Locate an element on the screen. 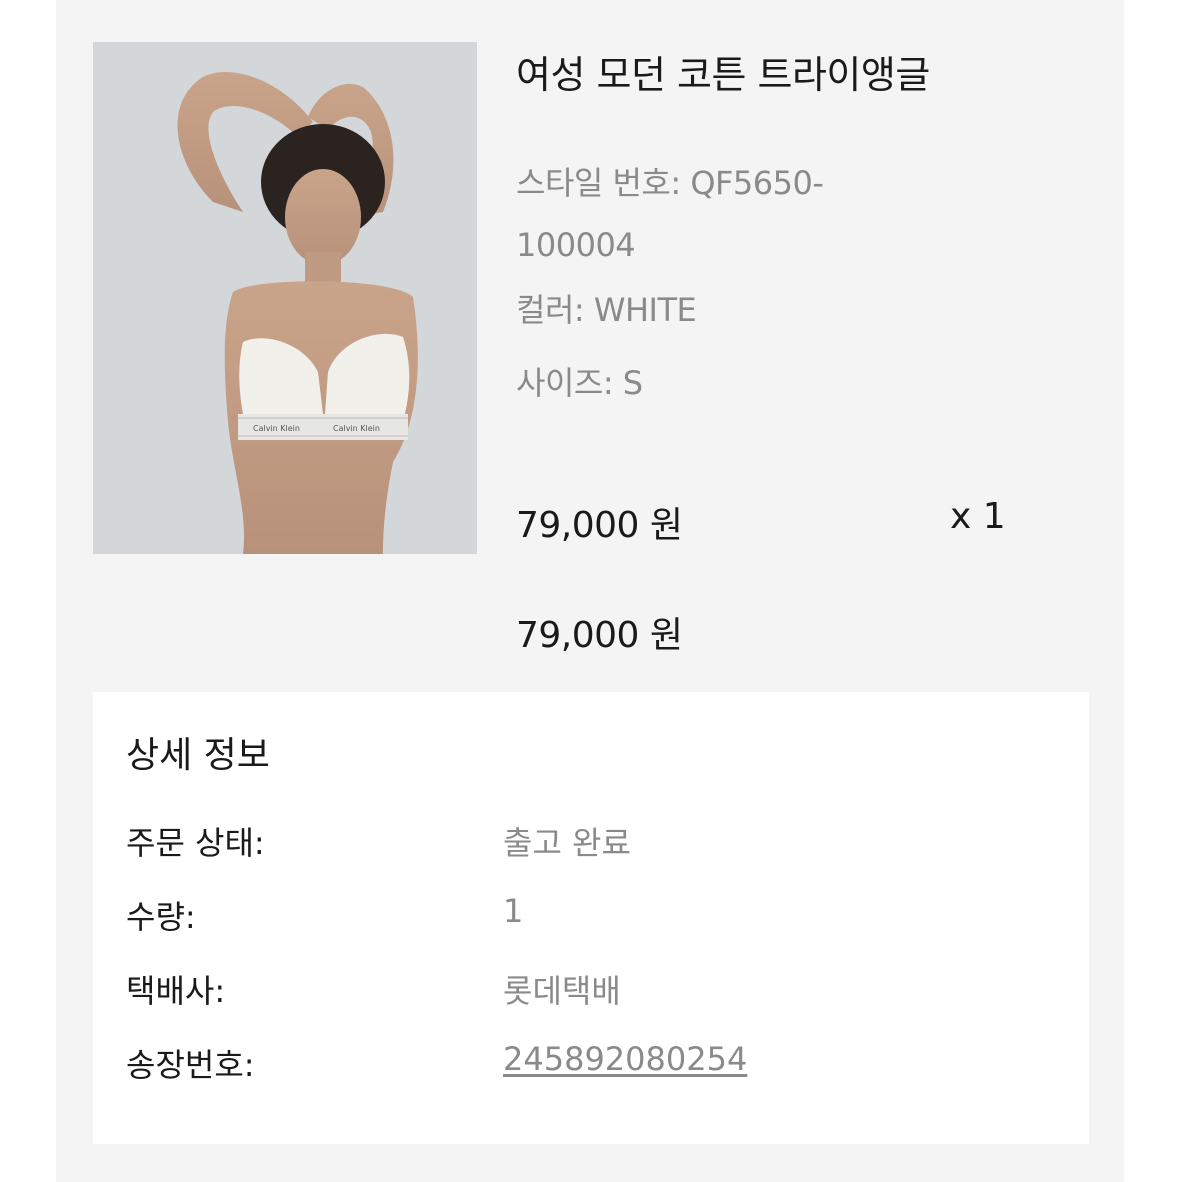  band-logo-left: Calvin Klein is located at coordinates (276, 428).